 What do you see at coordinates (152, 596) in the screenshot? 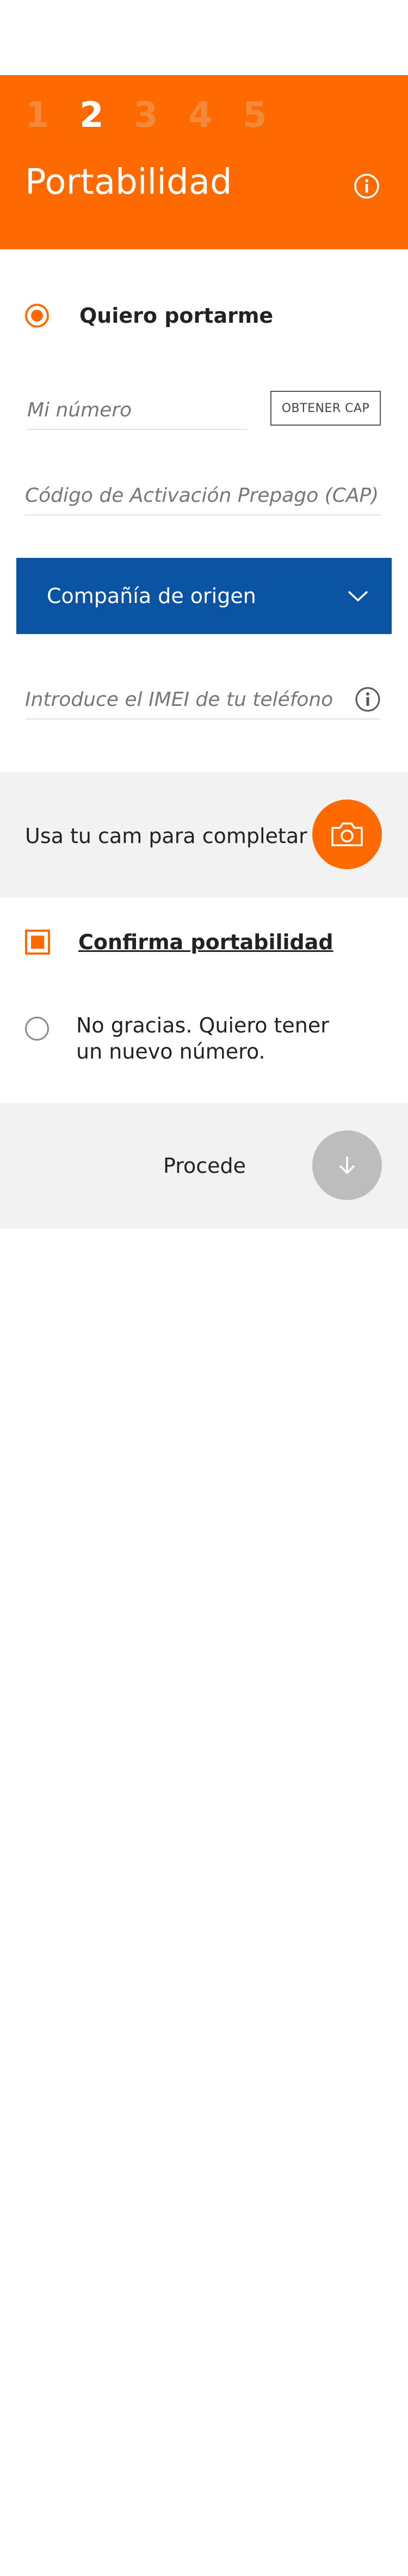
I see `company-select-label: Compañía de origen` at bounding box center [152, 596].